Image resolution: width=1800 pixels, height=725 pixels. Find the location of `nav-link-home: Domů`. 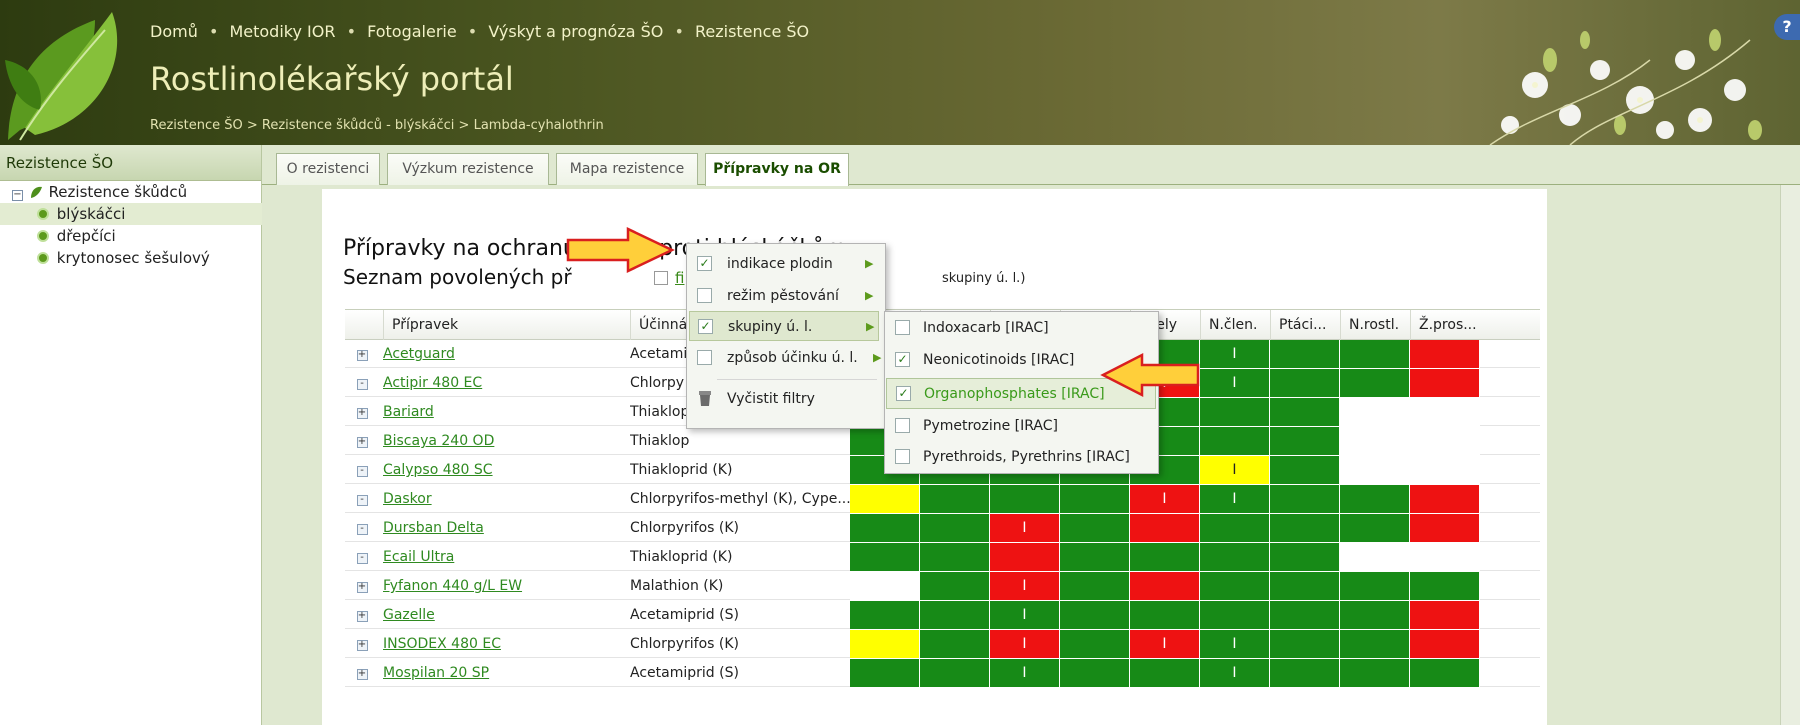

nav-link-home: Domů is located at coordinates (174, 31).